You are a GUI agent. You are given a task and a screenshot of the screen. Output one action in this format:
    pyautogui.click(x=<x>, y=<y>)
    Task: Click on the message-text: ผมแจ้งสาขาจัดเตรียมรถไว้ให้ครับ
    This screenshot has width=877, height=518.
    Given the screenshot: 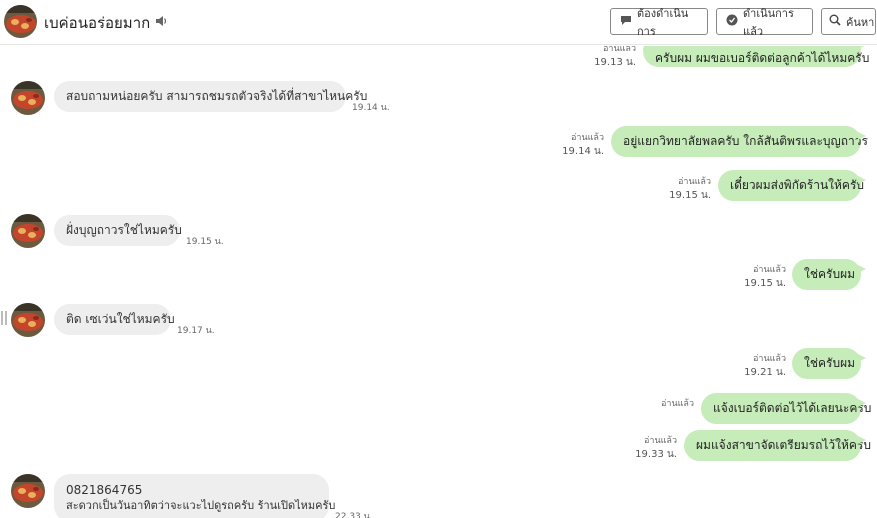 What is the action you would take?
    pyautogui.click(x=784, y=445)
    